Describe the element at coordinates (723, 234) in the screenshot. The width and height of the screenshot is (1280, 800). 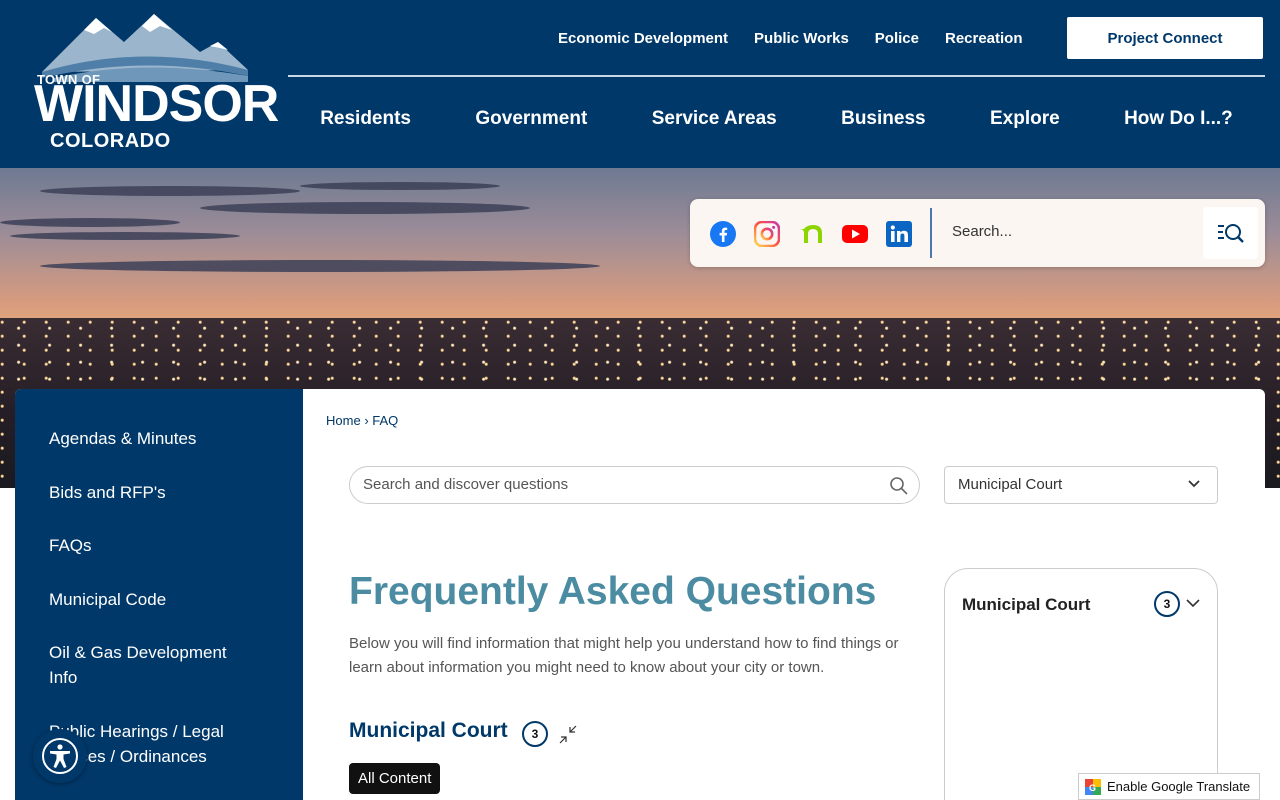
I see `facebook-icon` at that location.